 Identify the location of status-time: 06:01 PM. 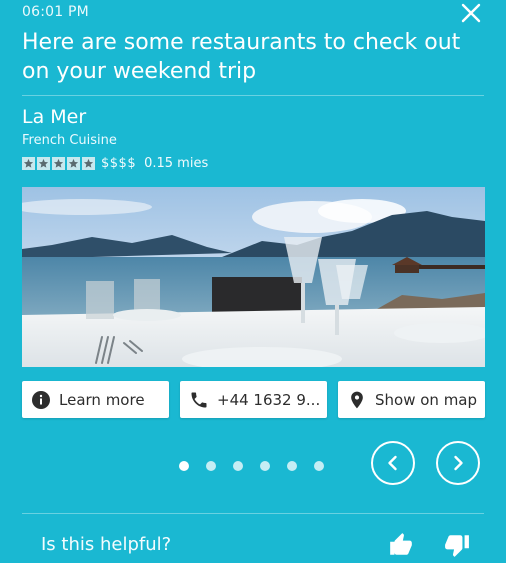
(55, 12).